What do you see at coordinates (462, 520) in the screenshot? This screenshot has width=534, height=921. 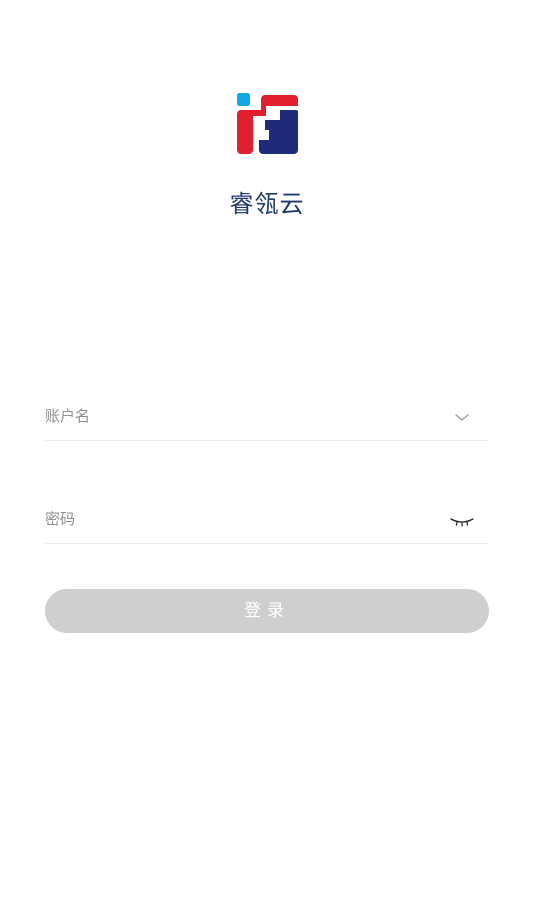 I see `eye-closed-icon` at bounding box center [462, 520].